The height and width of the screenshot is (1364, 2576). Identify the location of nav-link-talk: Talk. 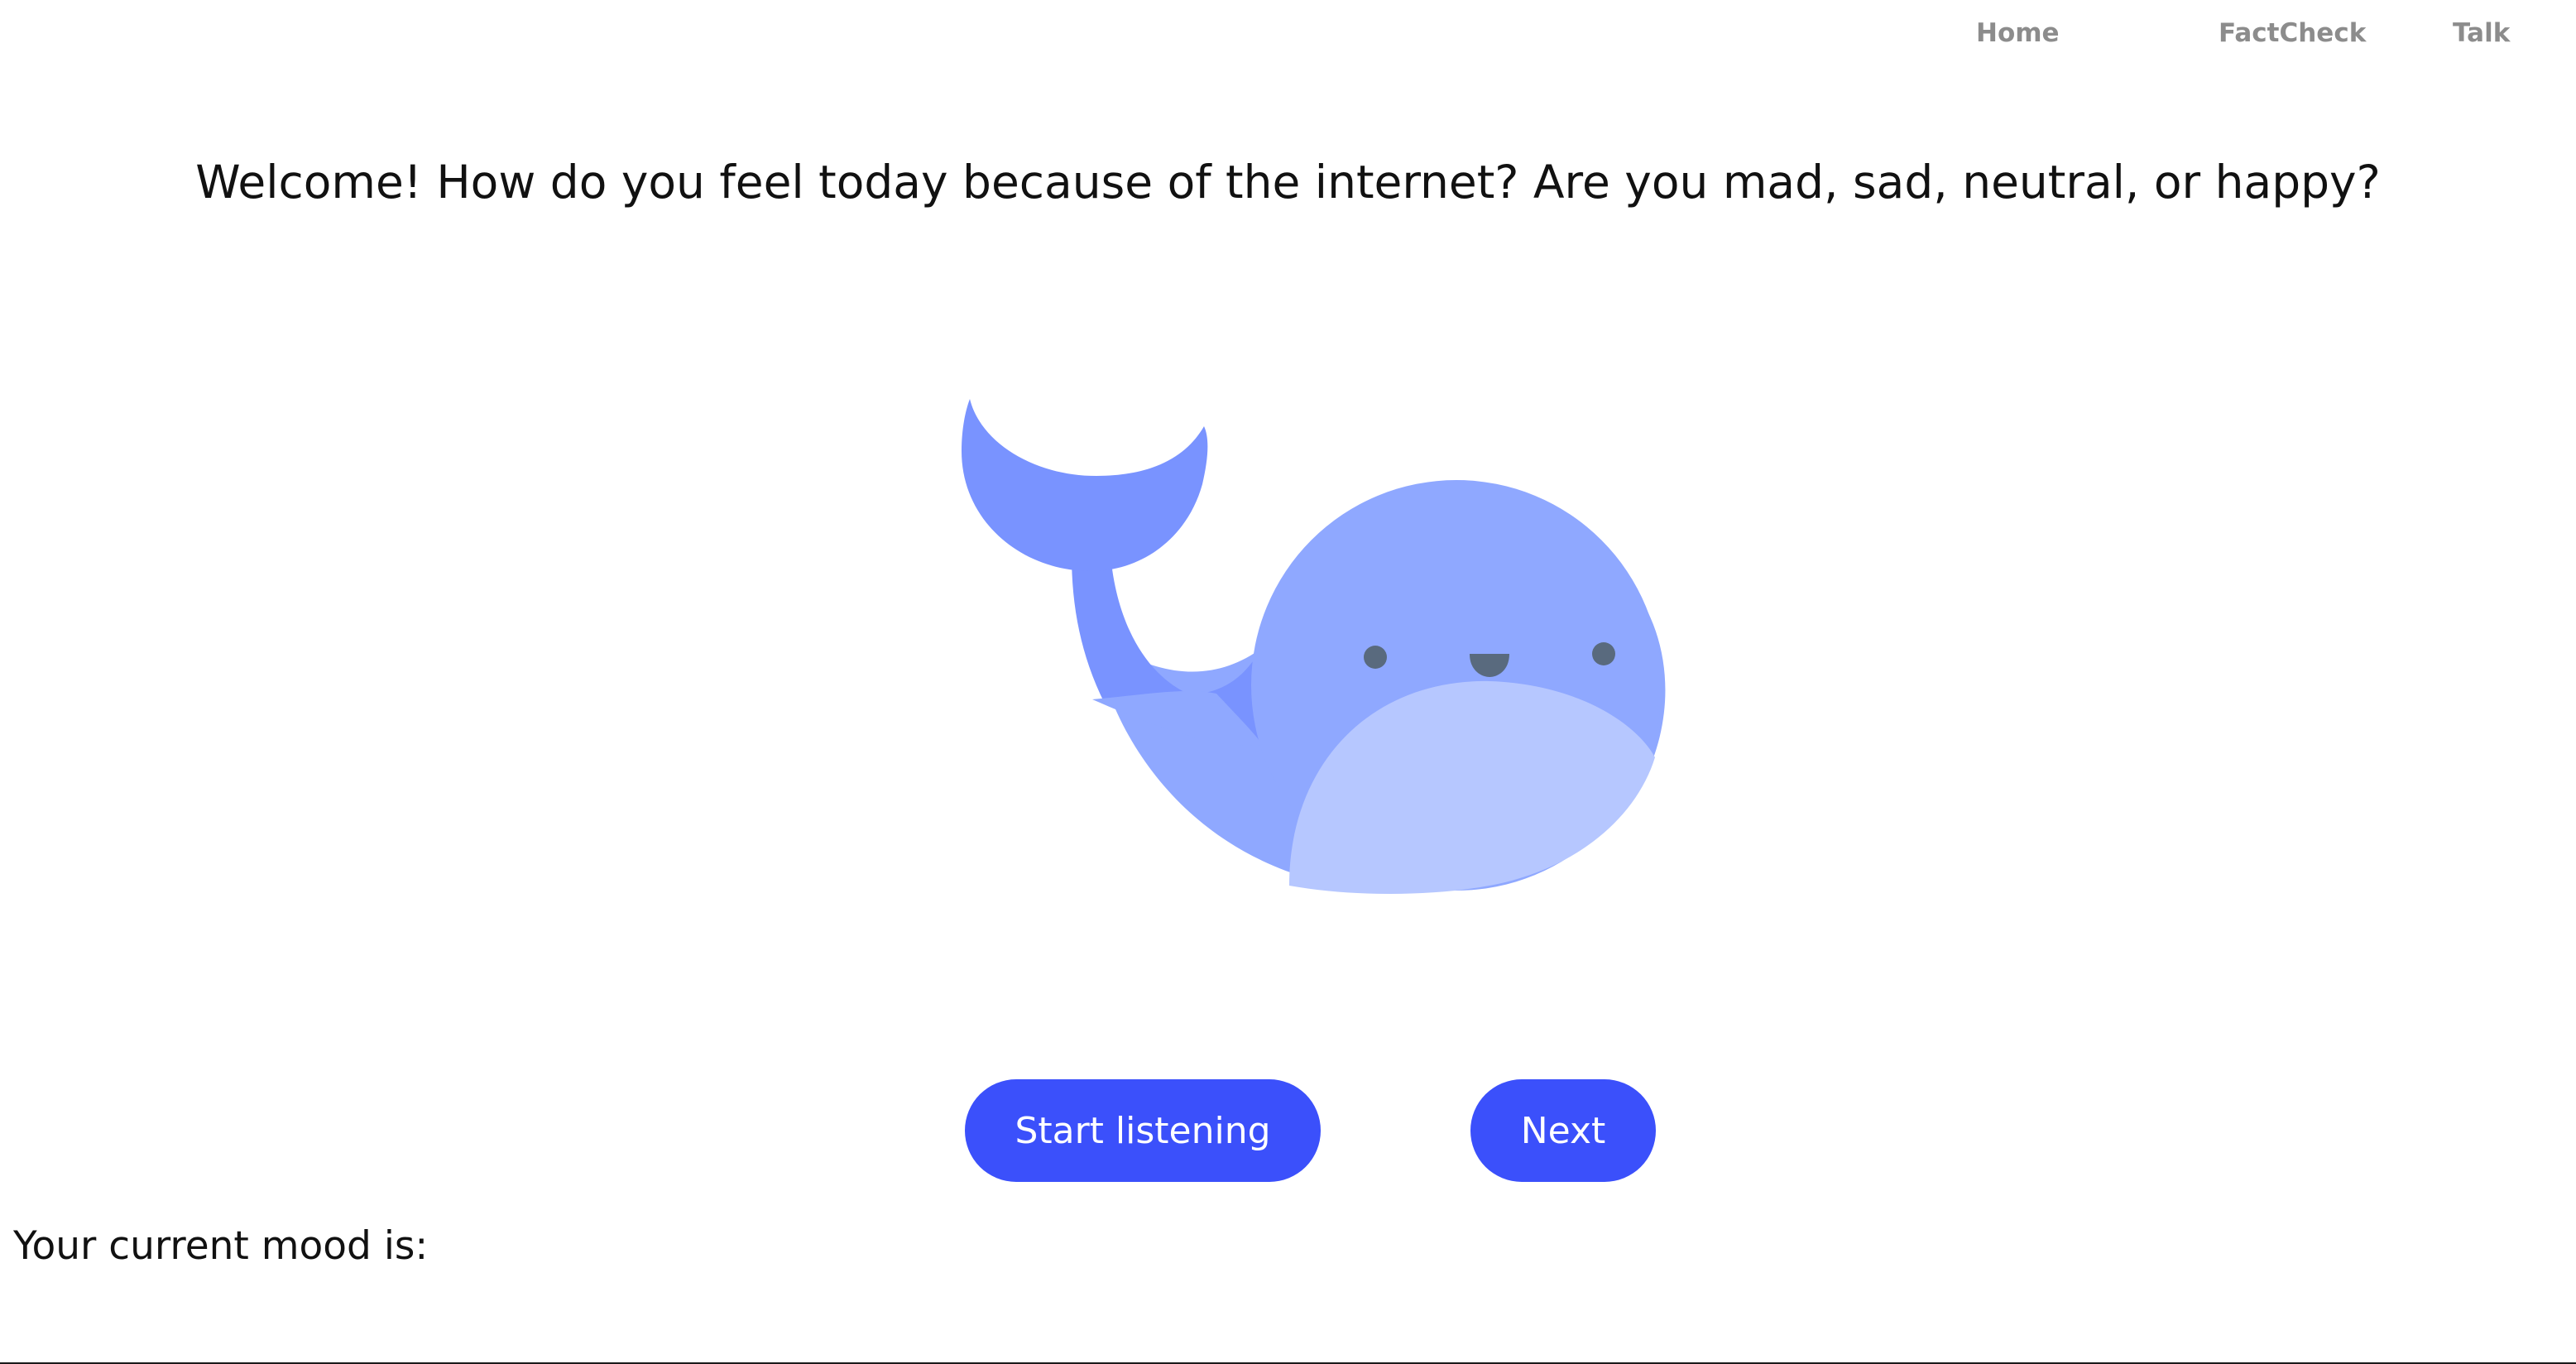
(2481, 33).